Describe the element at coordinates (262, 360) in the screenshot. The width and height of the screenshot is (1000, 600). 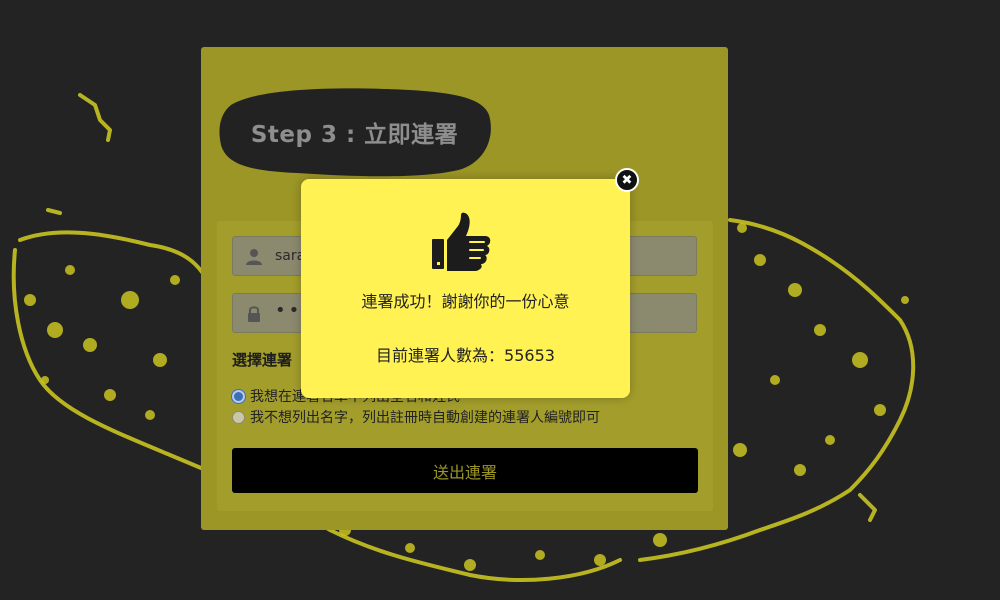
I see `choice-heading: 選擇連署` at that location.